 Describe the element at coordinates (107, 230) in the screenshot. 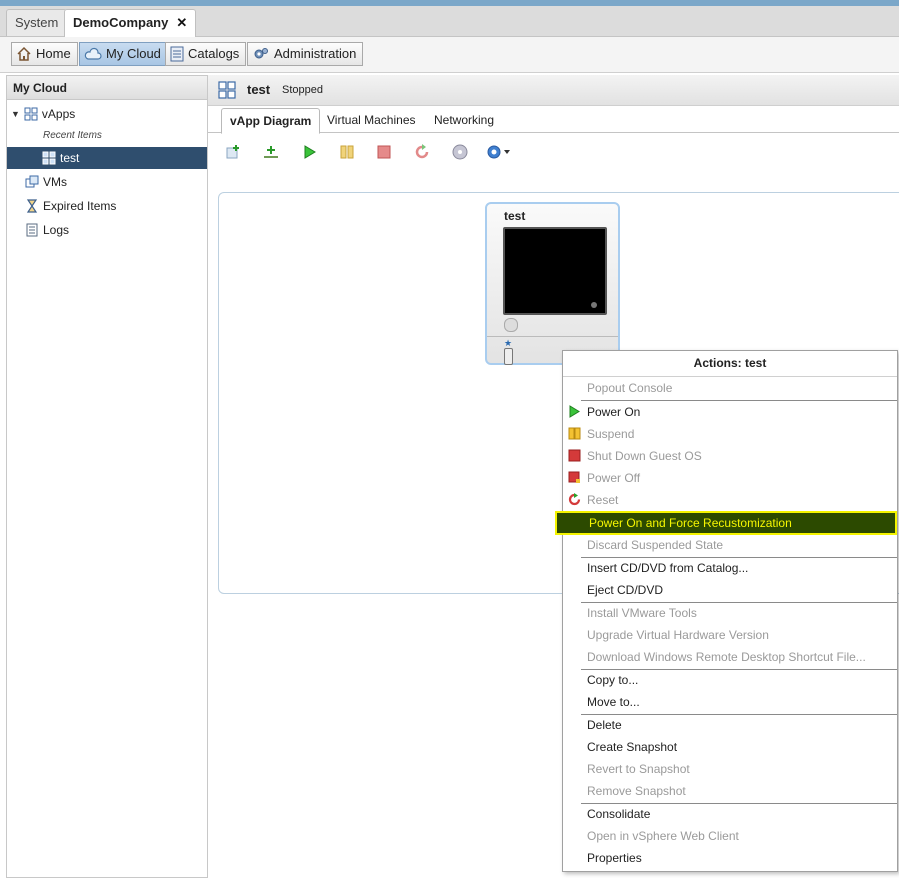

I see `tree-item-logs: Logs` at that location.